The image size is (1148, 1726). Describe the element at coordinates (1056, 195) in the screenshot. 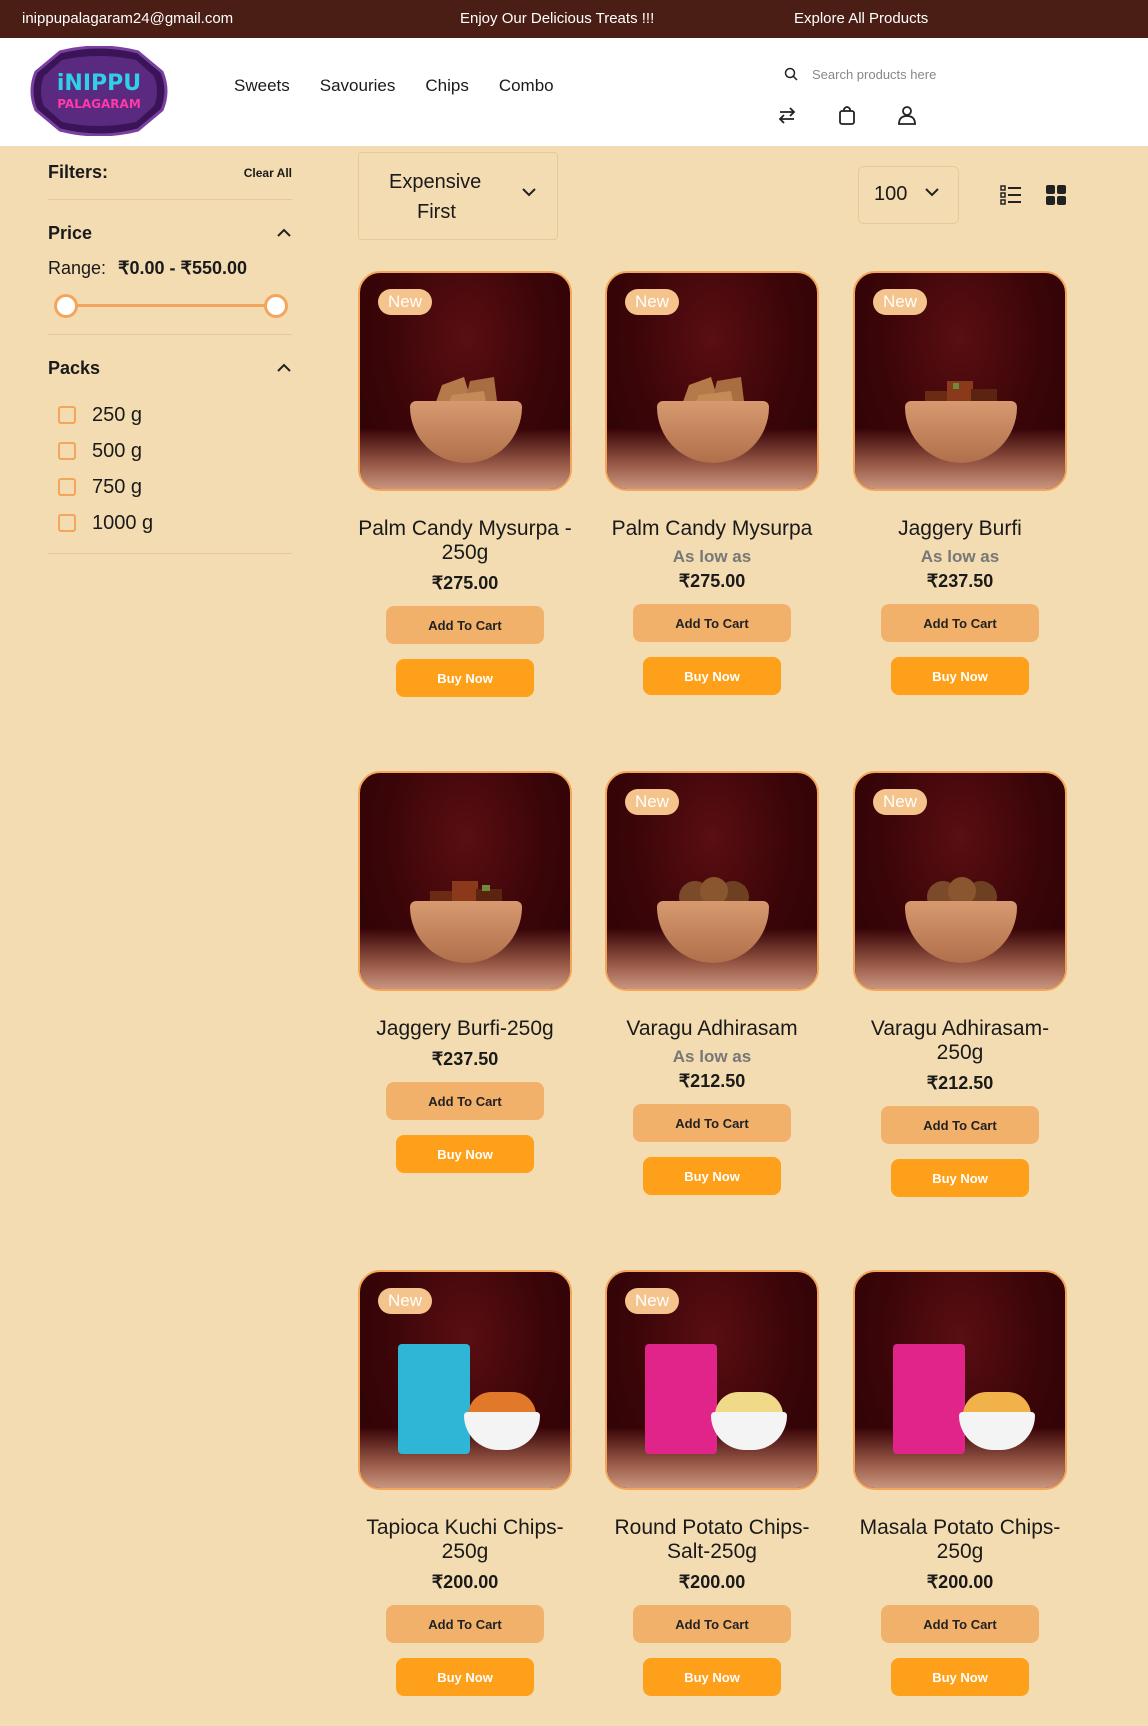

I see `grid-view-icon` at that location.